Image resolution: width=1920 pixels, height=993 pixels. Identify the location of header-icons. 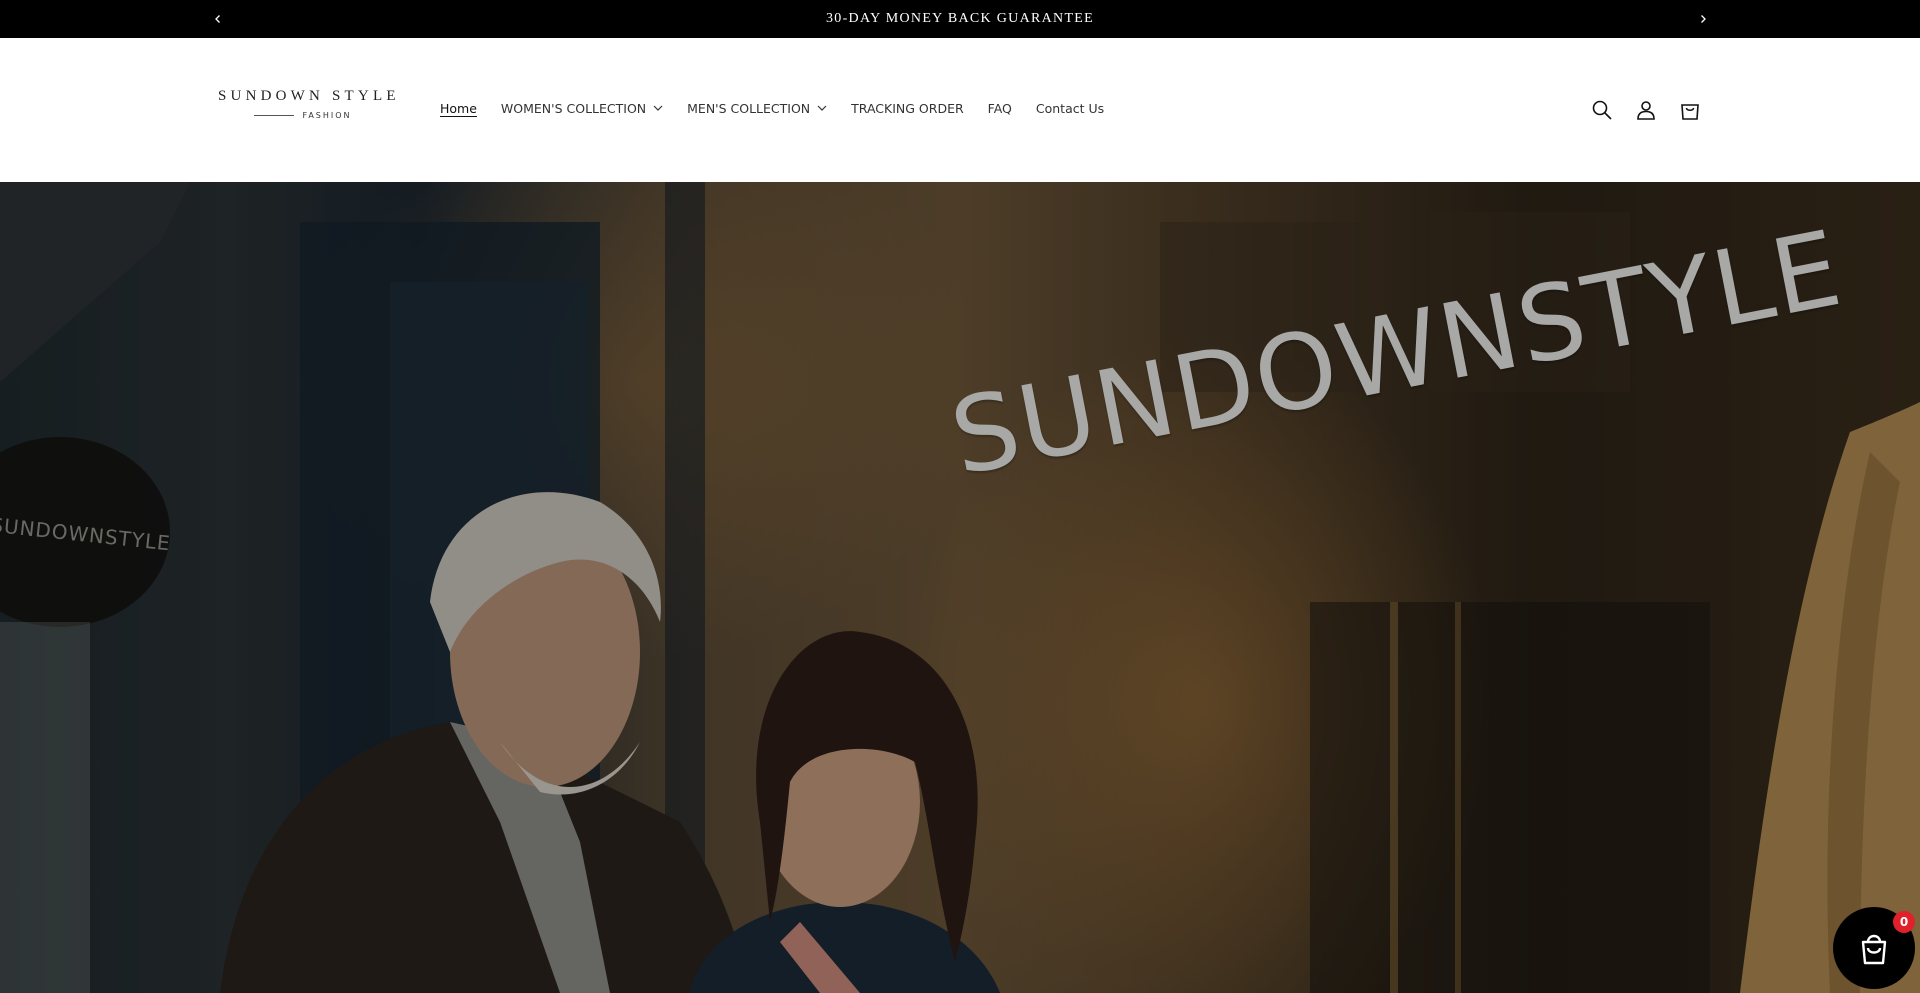
(1654, 110).